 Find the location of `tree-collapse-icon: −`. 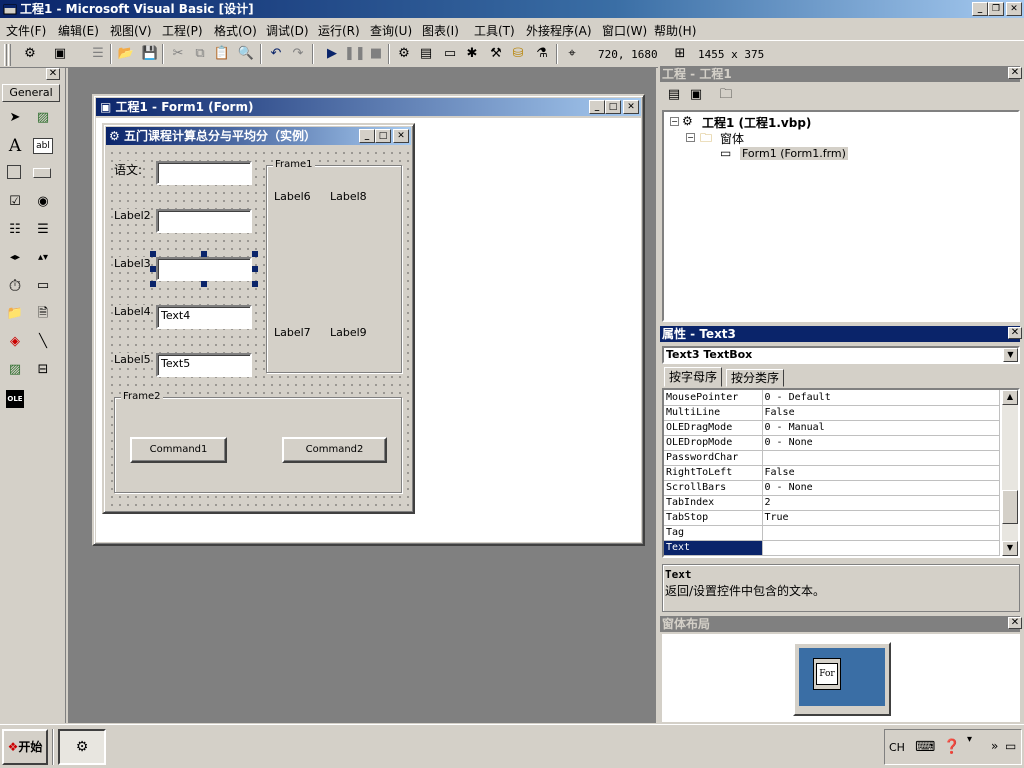

tree-collapse-icon: − is located at coordinates (674, 121).